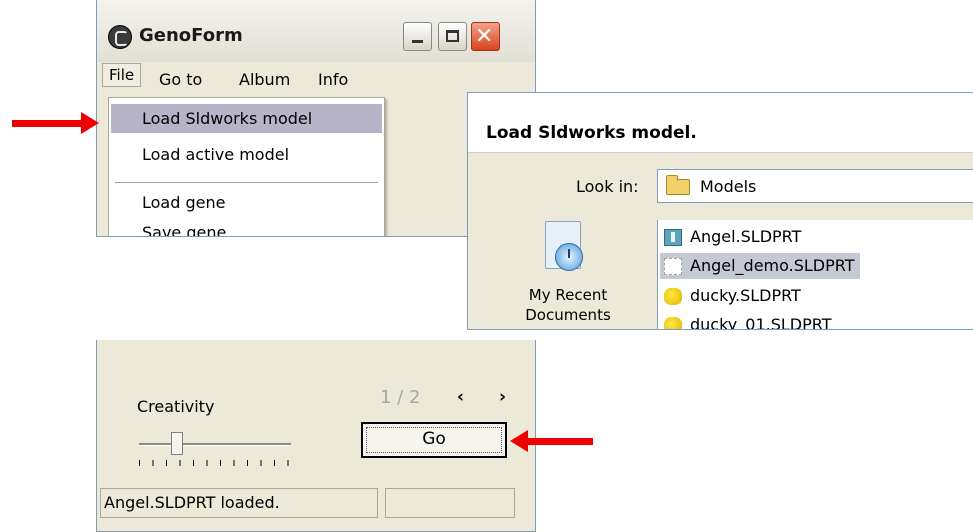 This screenshot has height=532, width=973. Describe the element at coordinates (591, 133) in the screenshot. I see `dialog-title: Load Sldworks model.` at that location.